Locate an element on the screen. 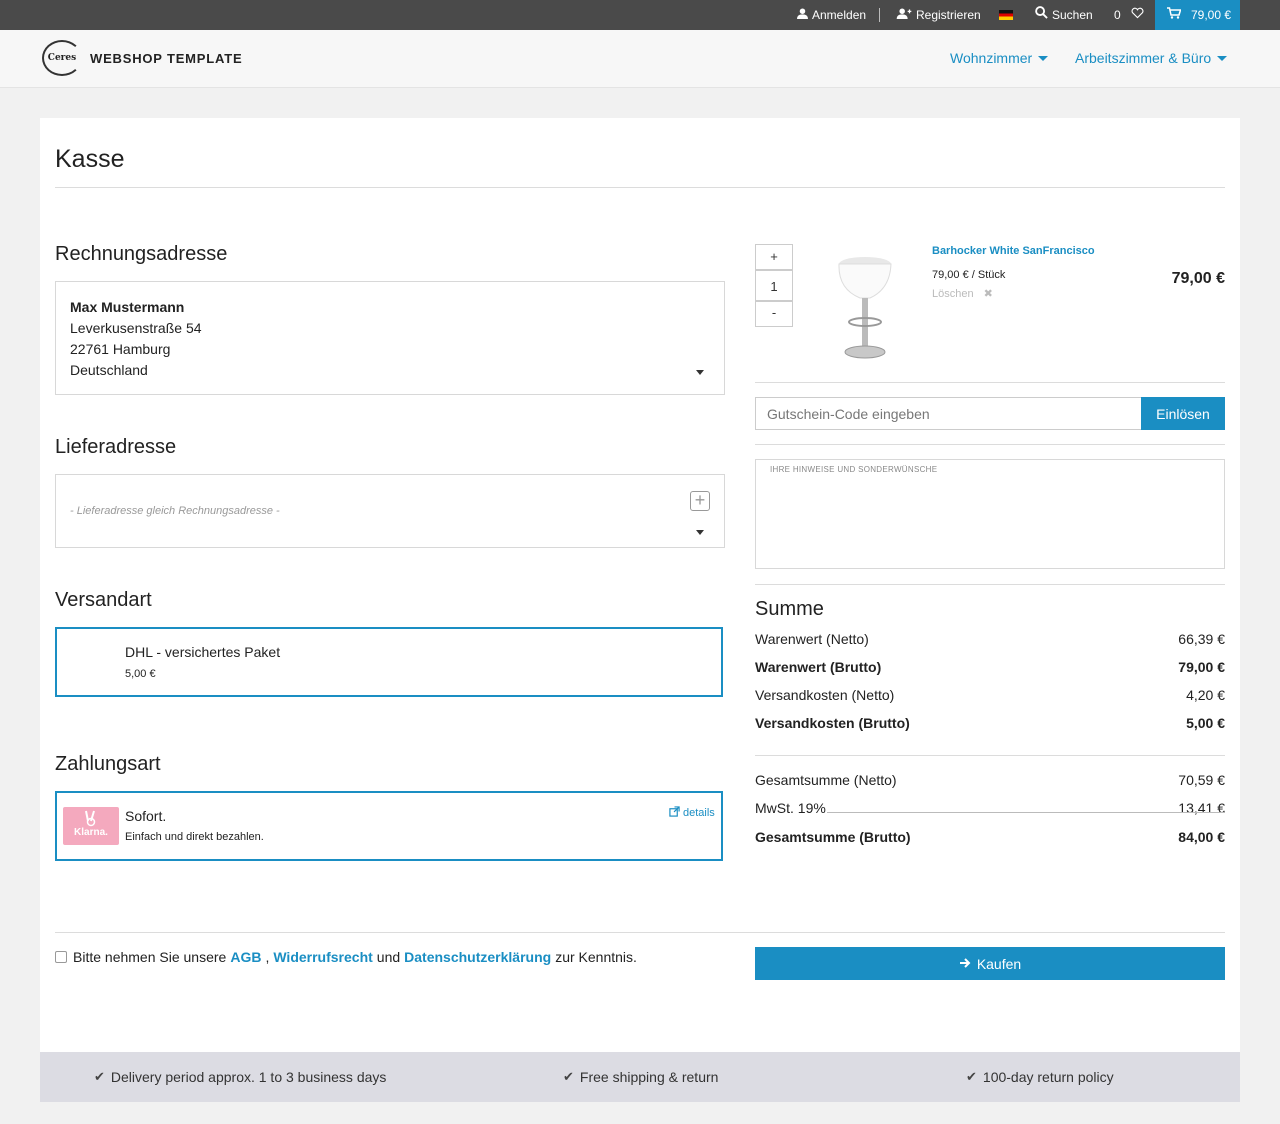 The image size is (1280, 1124). register-link: Registrieren is located at coordinates (938, 15).